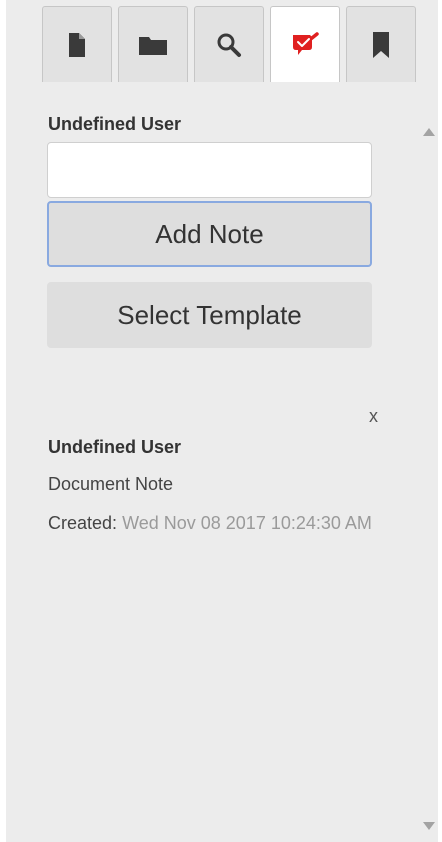  Describe the element at coordinates (83, 523) in the screenshot. I see `note-created-label: Created:` at that location.